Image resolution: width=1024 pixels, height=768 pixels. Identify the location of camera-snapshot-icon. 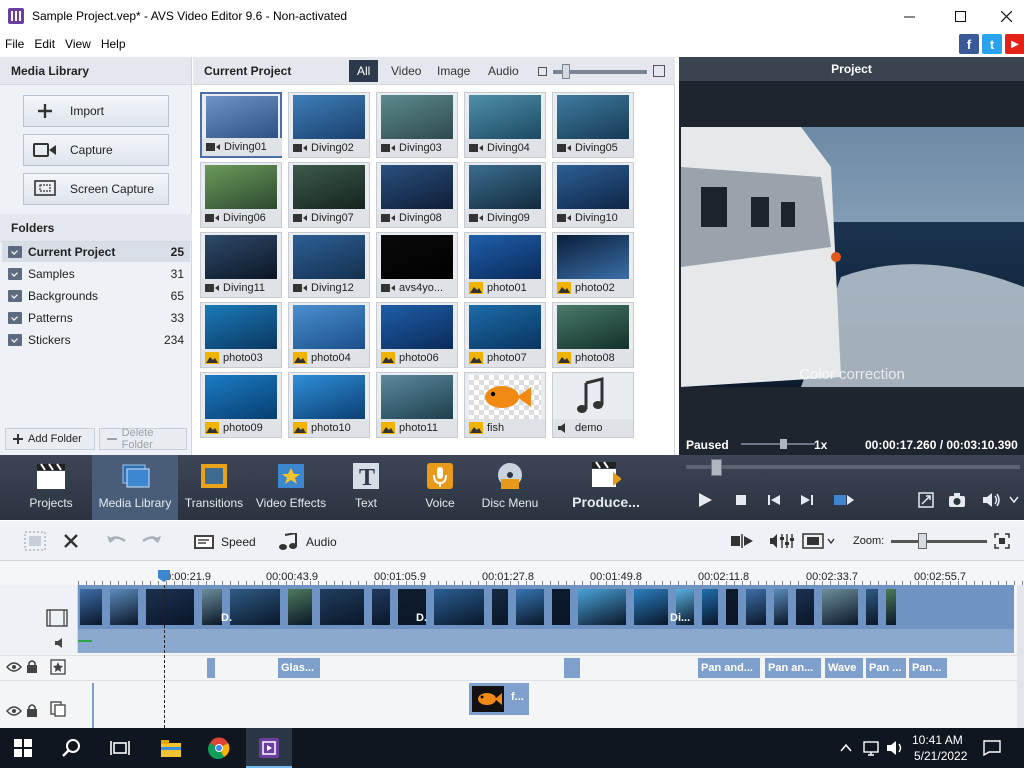
(957, 500).